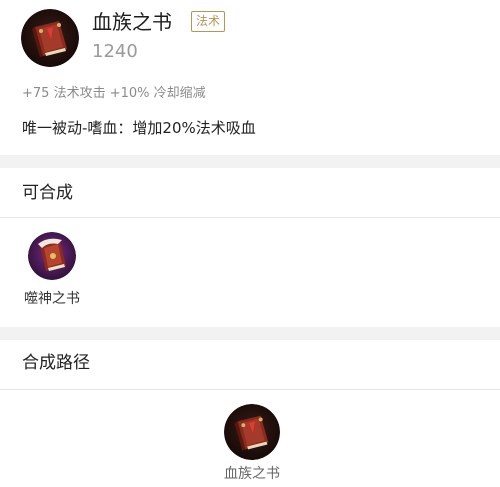  I want to click on item-price: 1240, so click(115, 51).